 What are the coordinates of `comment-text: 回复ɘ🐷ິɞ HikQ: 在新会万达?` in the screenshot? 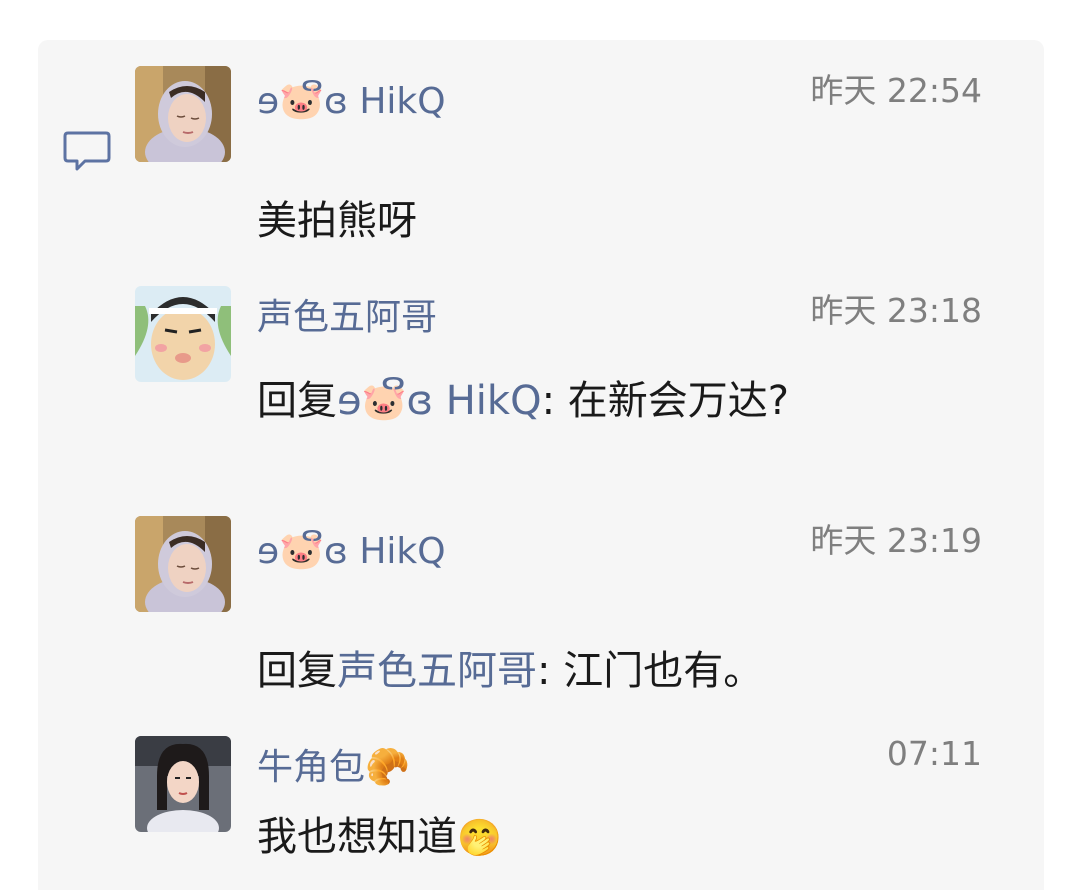 It's located at (523, 397).